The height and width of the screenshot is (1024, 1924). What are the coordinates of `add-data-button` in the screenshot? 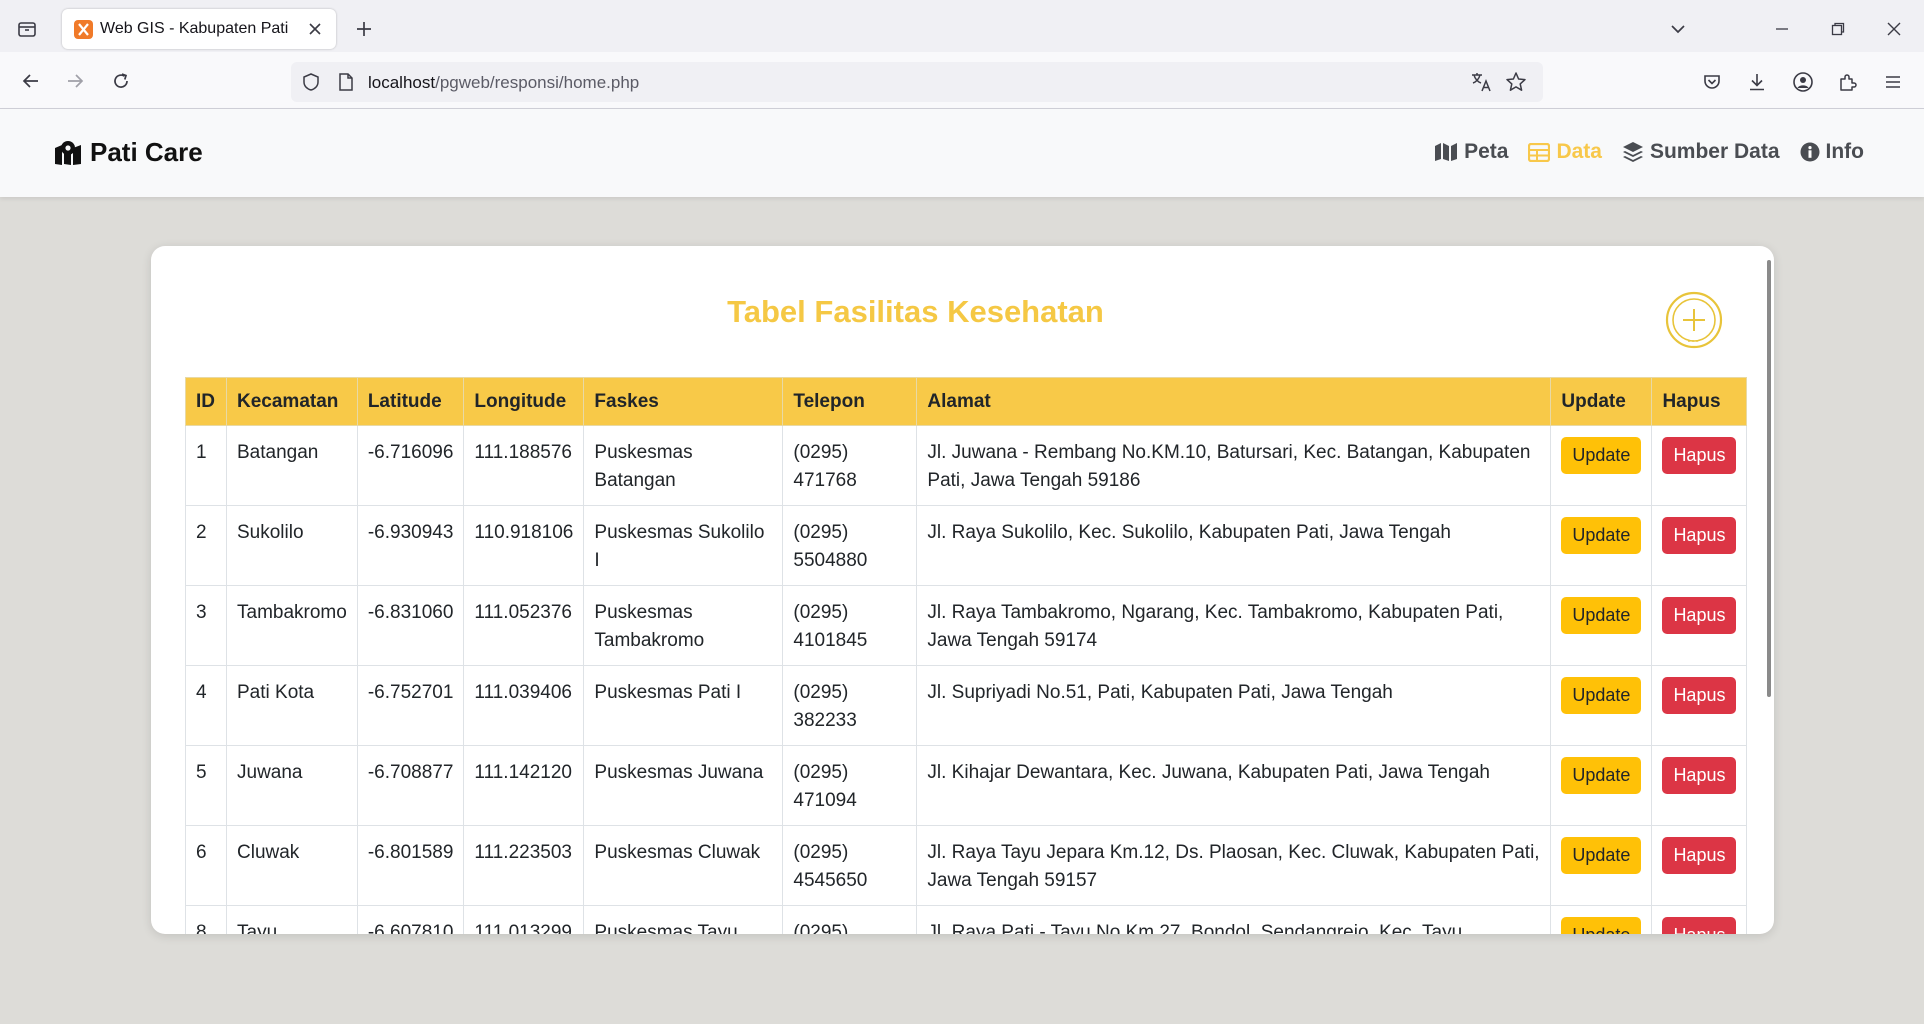 It's located at (1694, 320).